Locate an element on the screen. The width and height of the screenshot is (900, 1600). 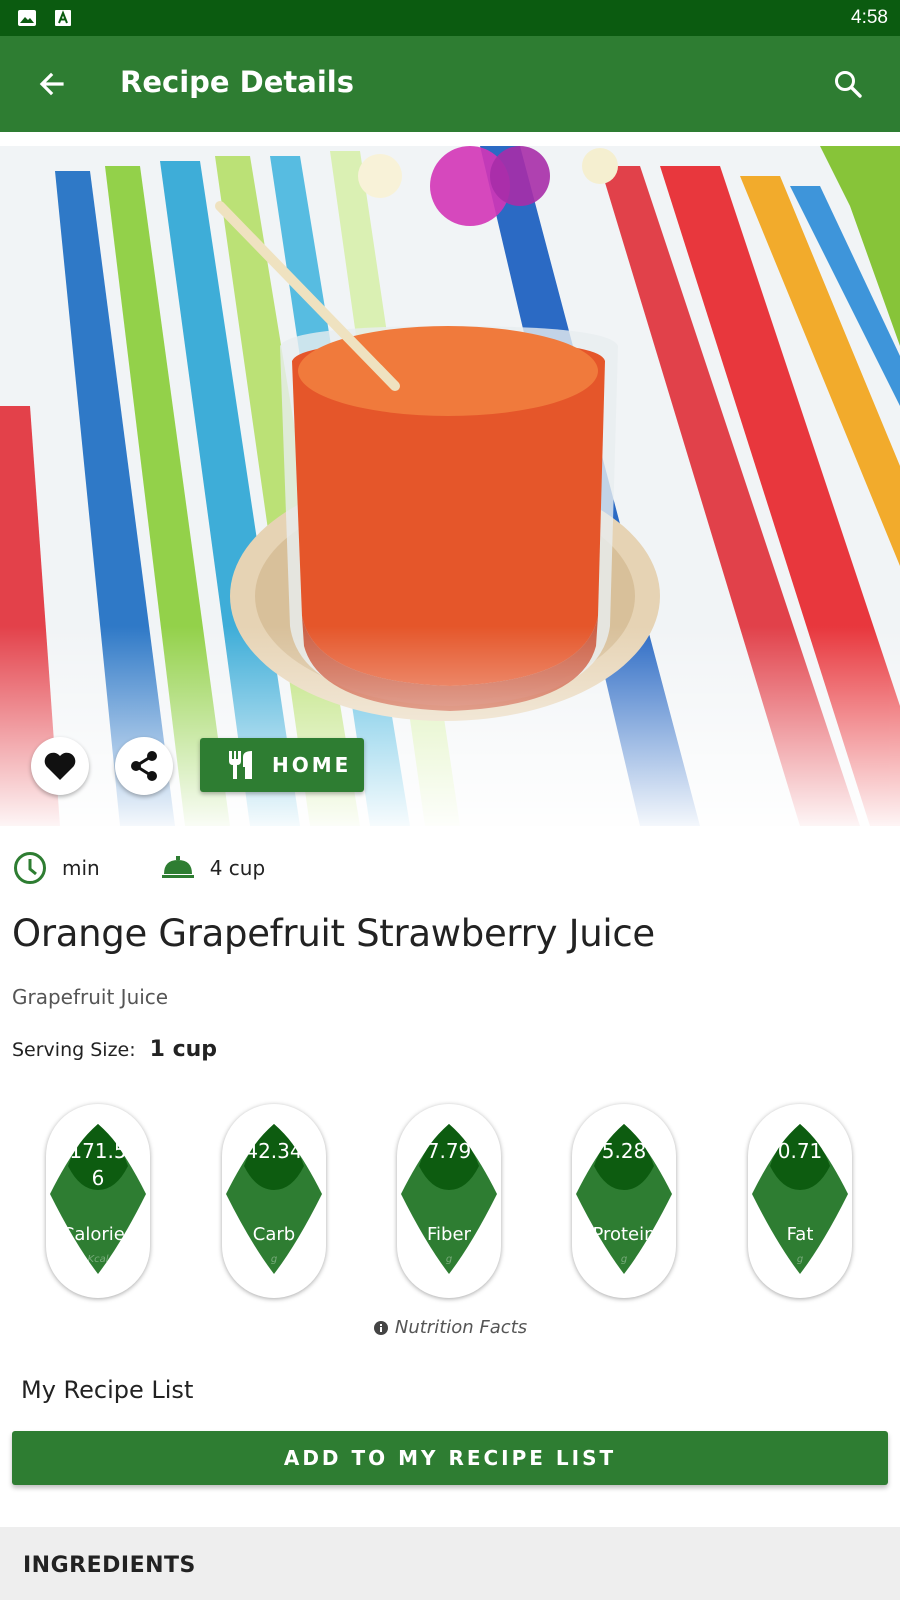
app-bar: Recipe Details is located at coordinates (450, 84).